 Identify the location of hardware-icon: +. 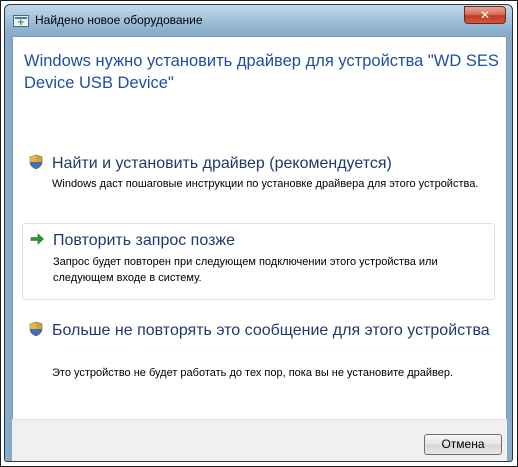
(21, 21).